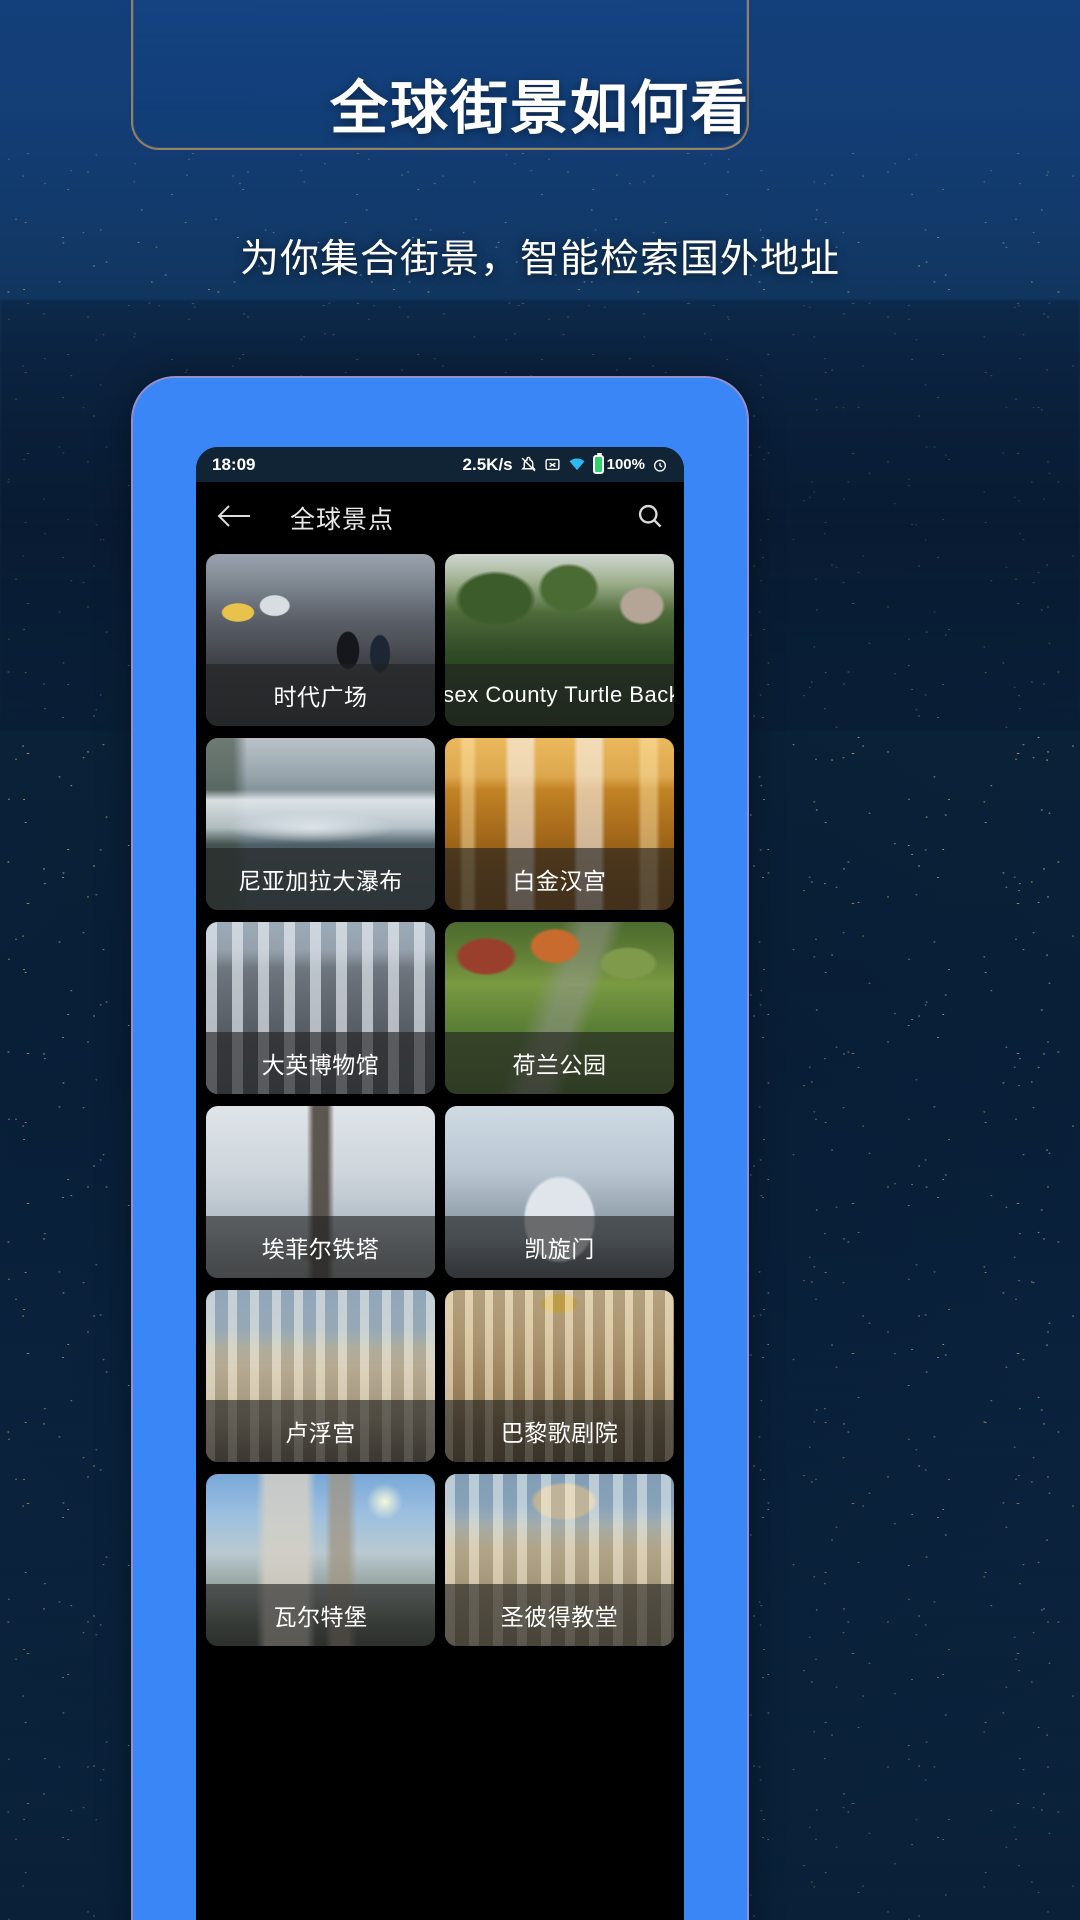 The width and height of the screenshot is (1080, 1920). Describe the element at coordinates (552, 464) in the screenshot. I see `sim-disabled-icon` at that location.